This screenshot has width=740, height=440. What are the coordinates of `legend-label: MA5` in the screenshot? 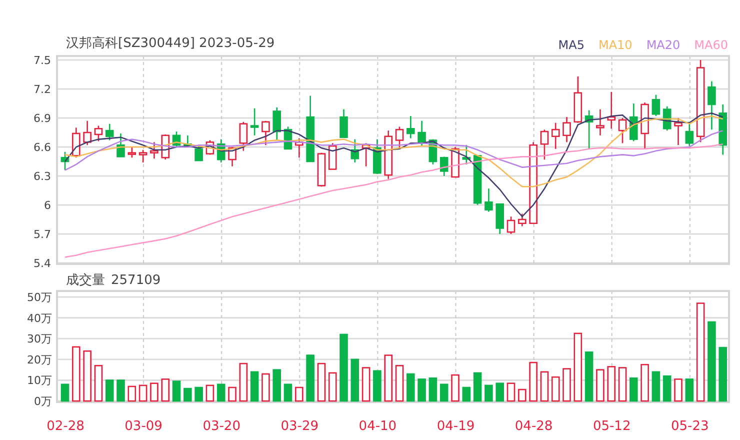 It's located at (571, 45).